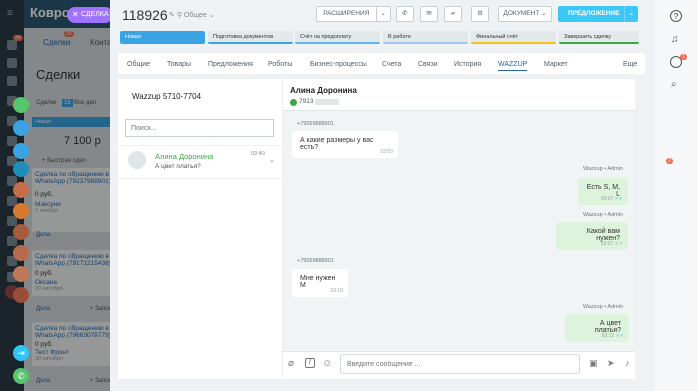  I want to click on tab-history: История, so click(467, 64).